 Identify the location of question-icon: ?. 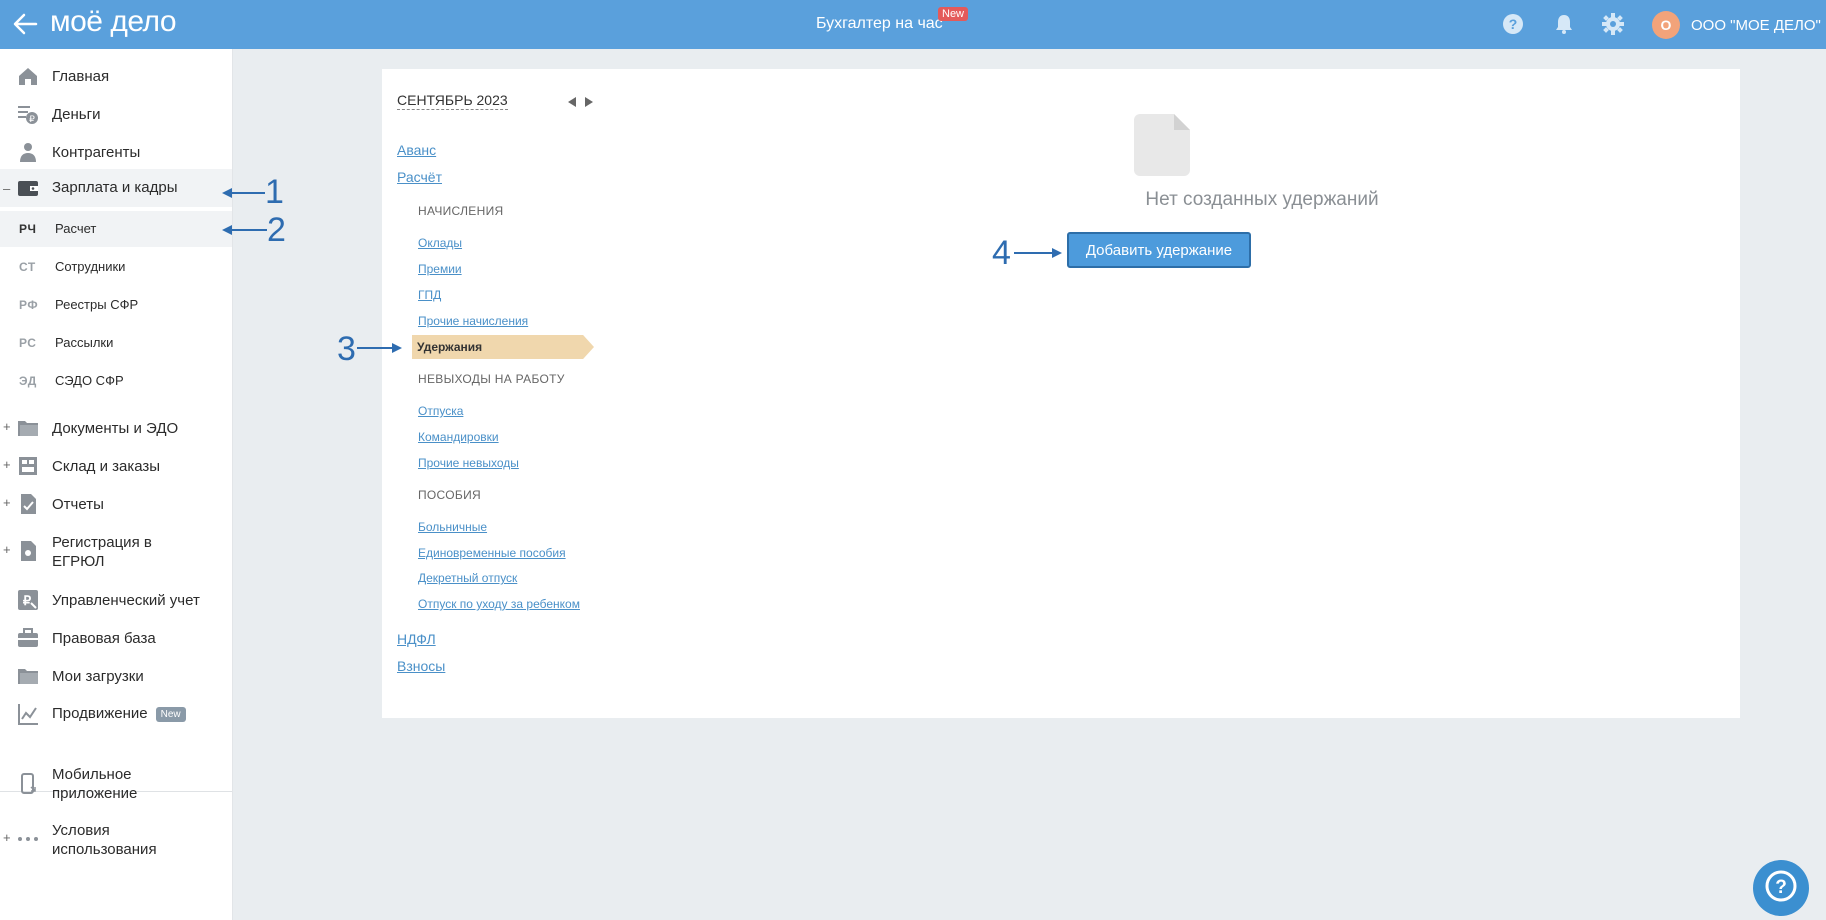
(1781, 888).